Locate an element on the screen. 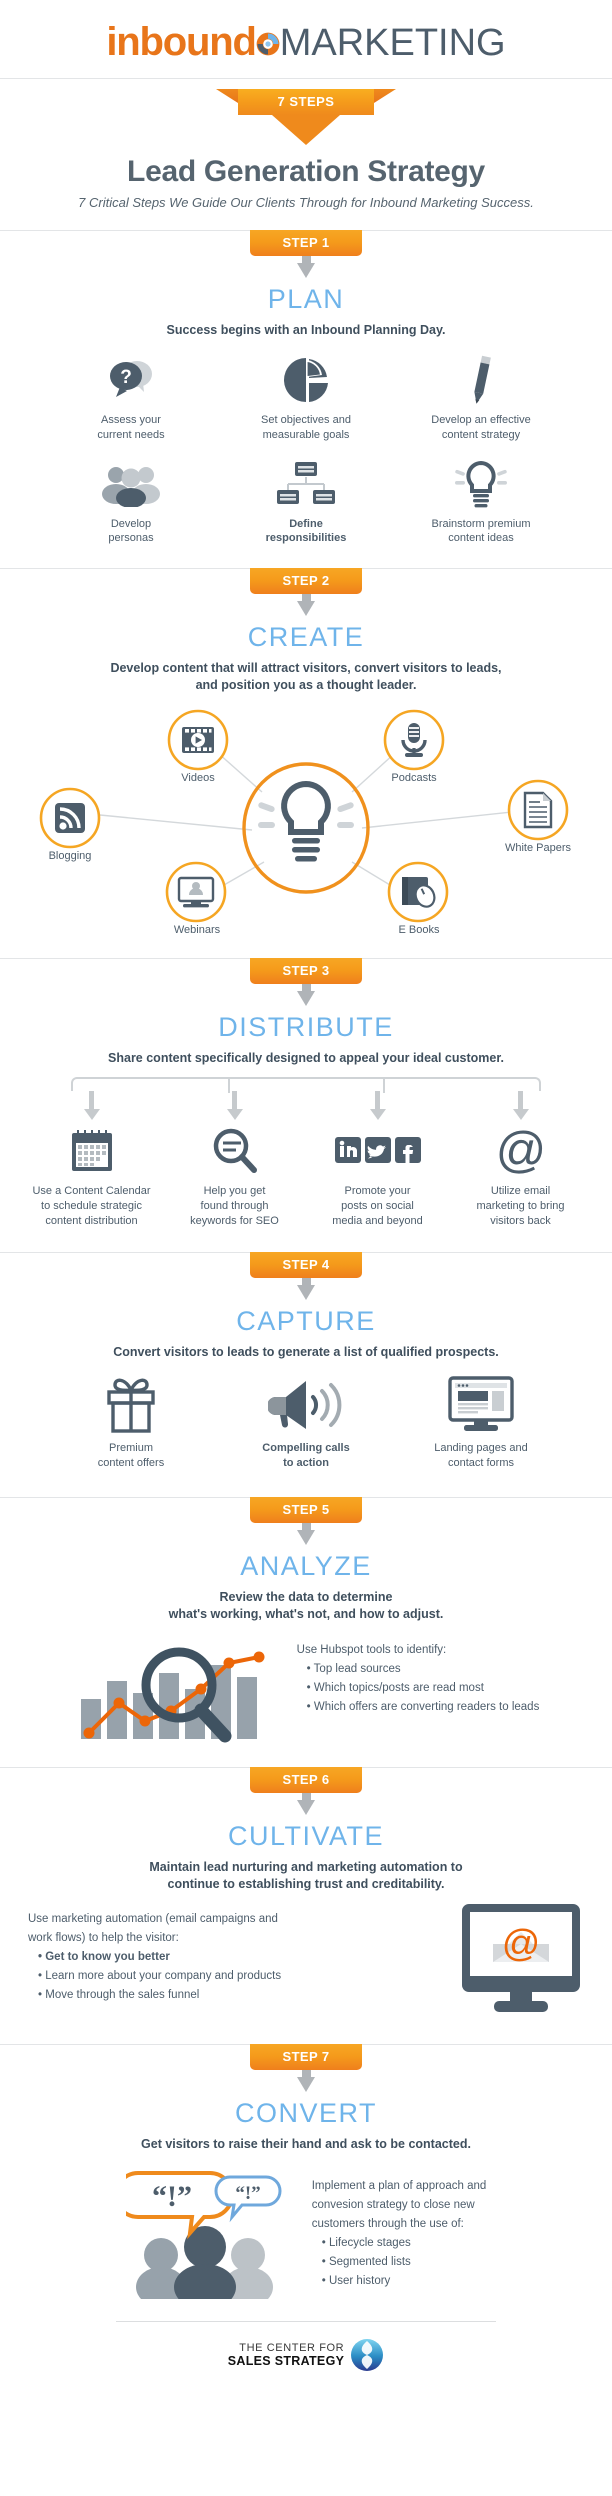 Image resolution: width=612 pixels, height=2496 pixels. step-4-title: CAPTURE is located at coordinates (306, 1321).